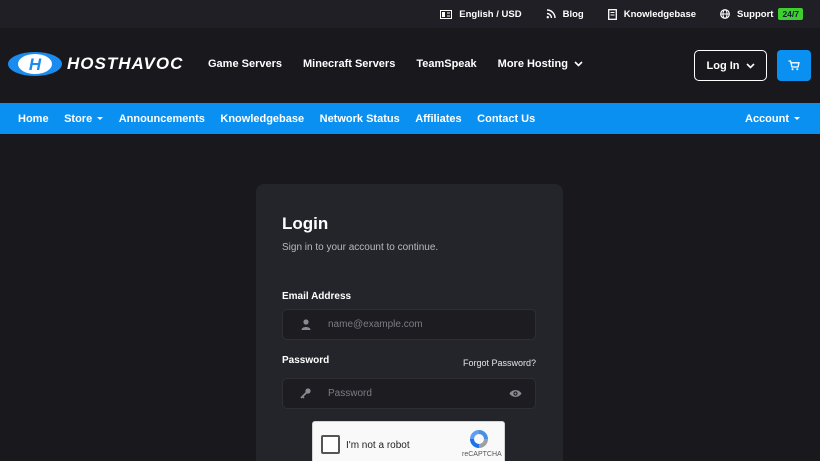 The image size is (820, 461). I want to click on subnav-knowledgebase: Knowledgebase, so click(262, 119).